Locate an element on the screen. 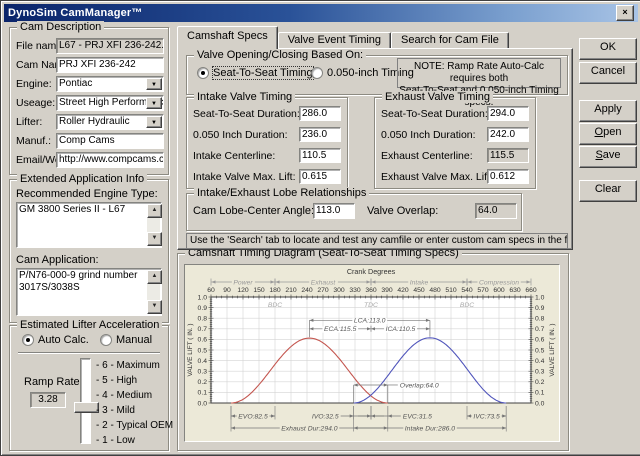 Image resolution: width=640 pixels, height=456 pixels. svg-text: 660 is located at coordinates (531, 290).